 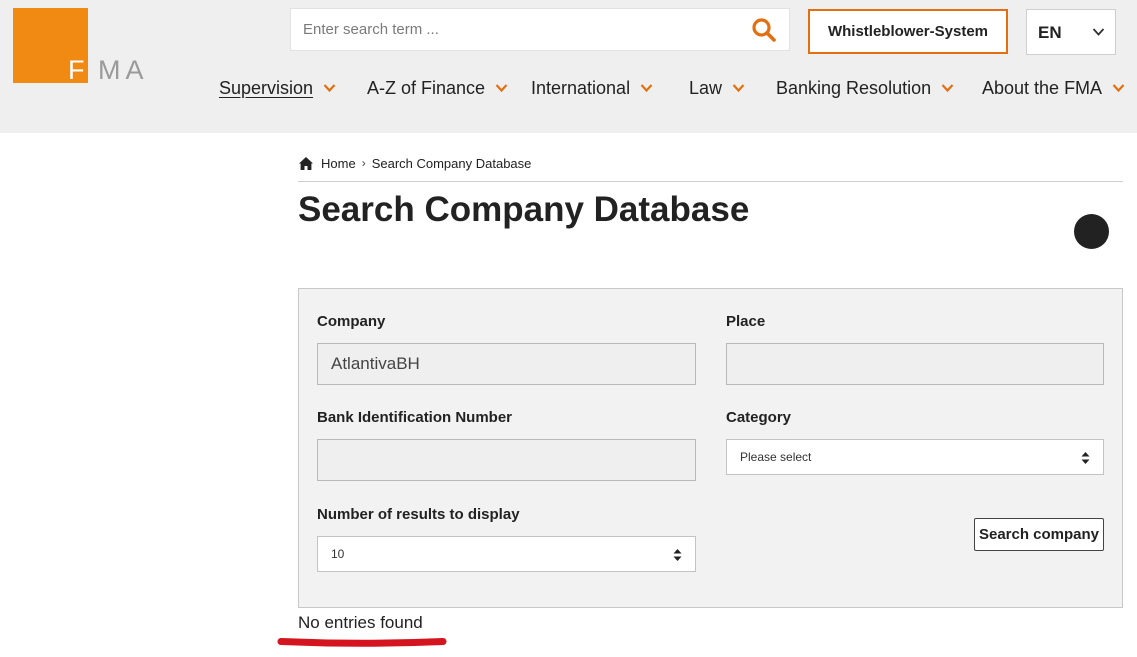 I want to click on bank-identification-number-label: Bank Identification Number, so click(x=415, y=417).